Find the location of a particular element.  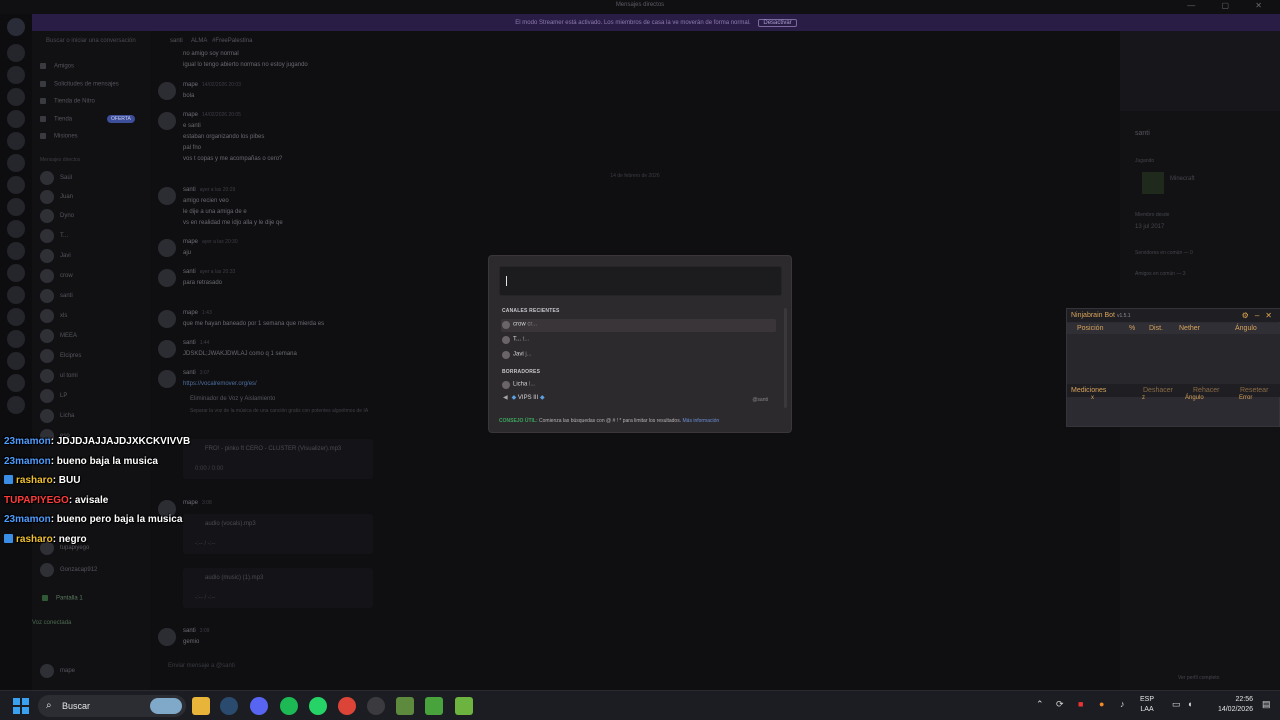

sync-icon: ⟳ is located at coordinates (1060, 704).